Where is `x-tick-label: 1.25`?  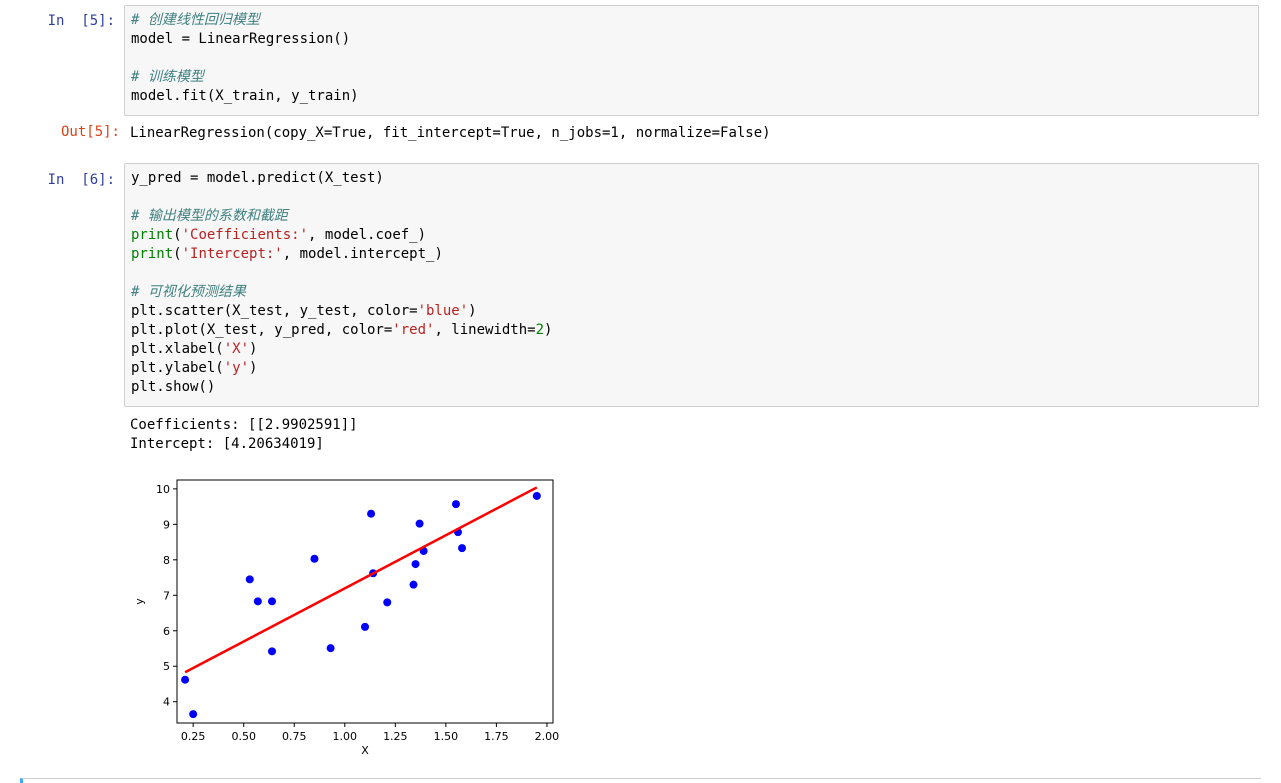
x-tick-label: 1.25 is located at coordinates (395, 736).